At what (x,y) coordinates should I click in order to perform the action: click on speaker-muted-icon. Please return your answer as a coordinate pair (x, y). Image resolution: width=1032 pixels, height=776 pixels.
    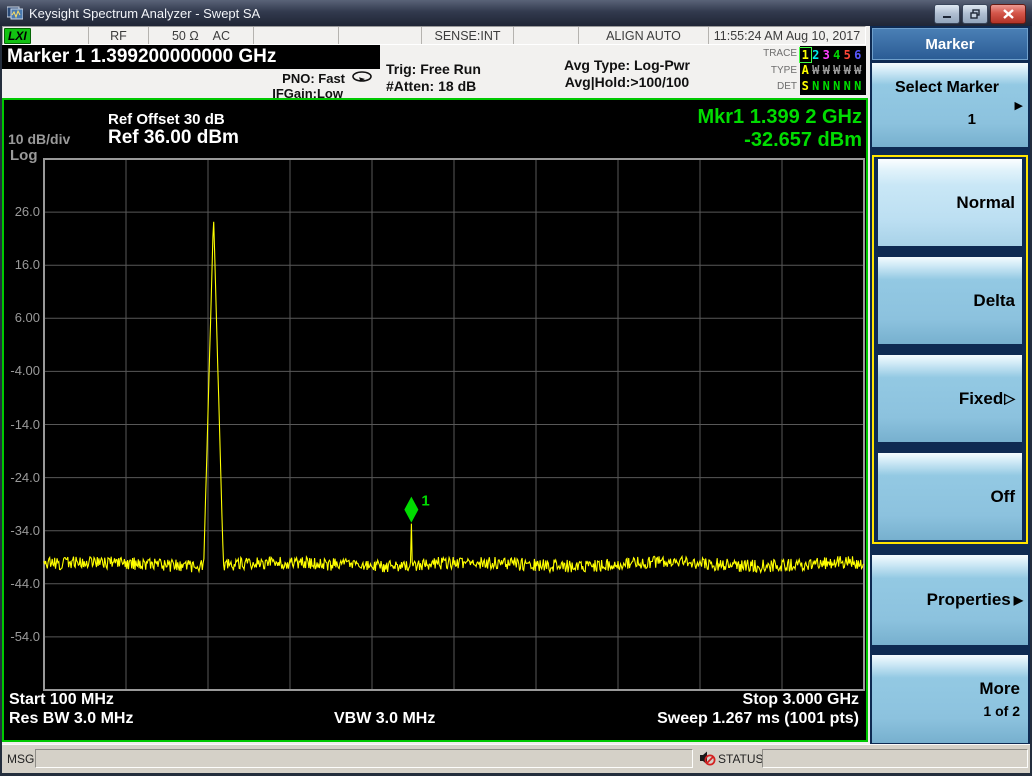
    Looking at the image, I should click on (707, 760).